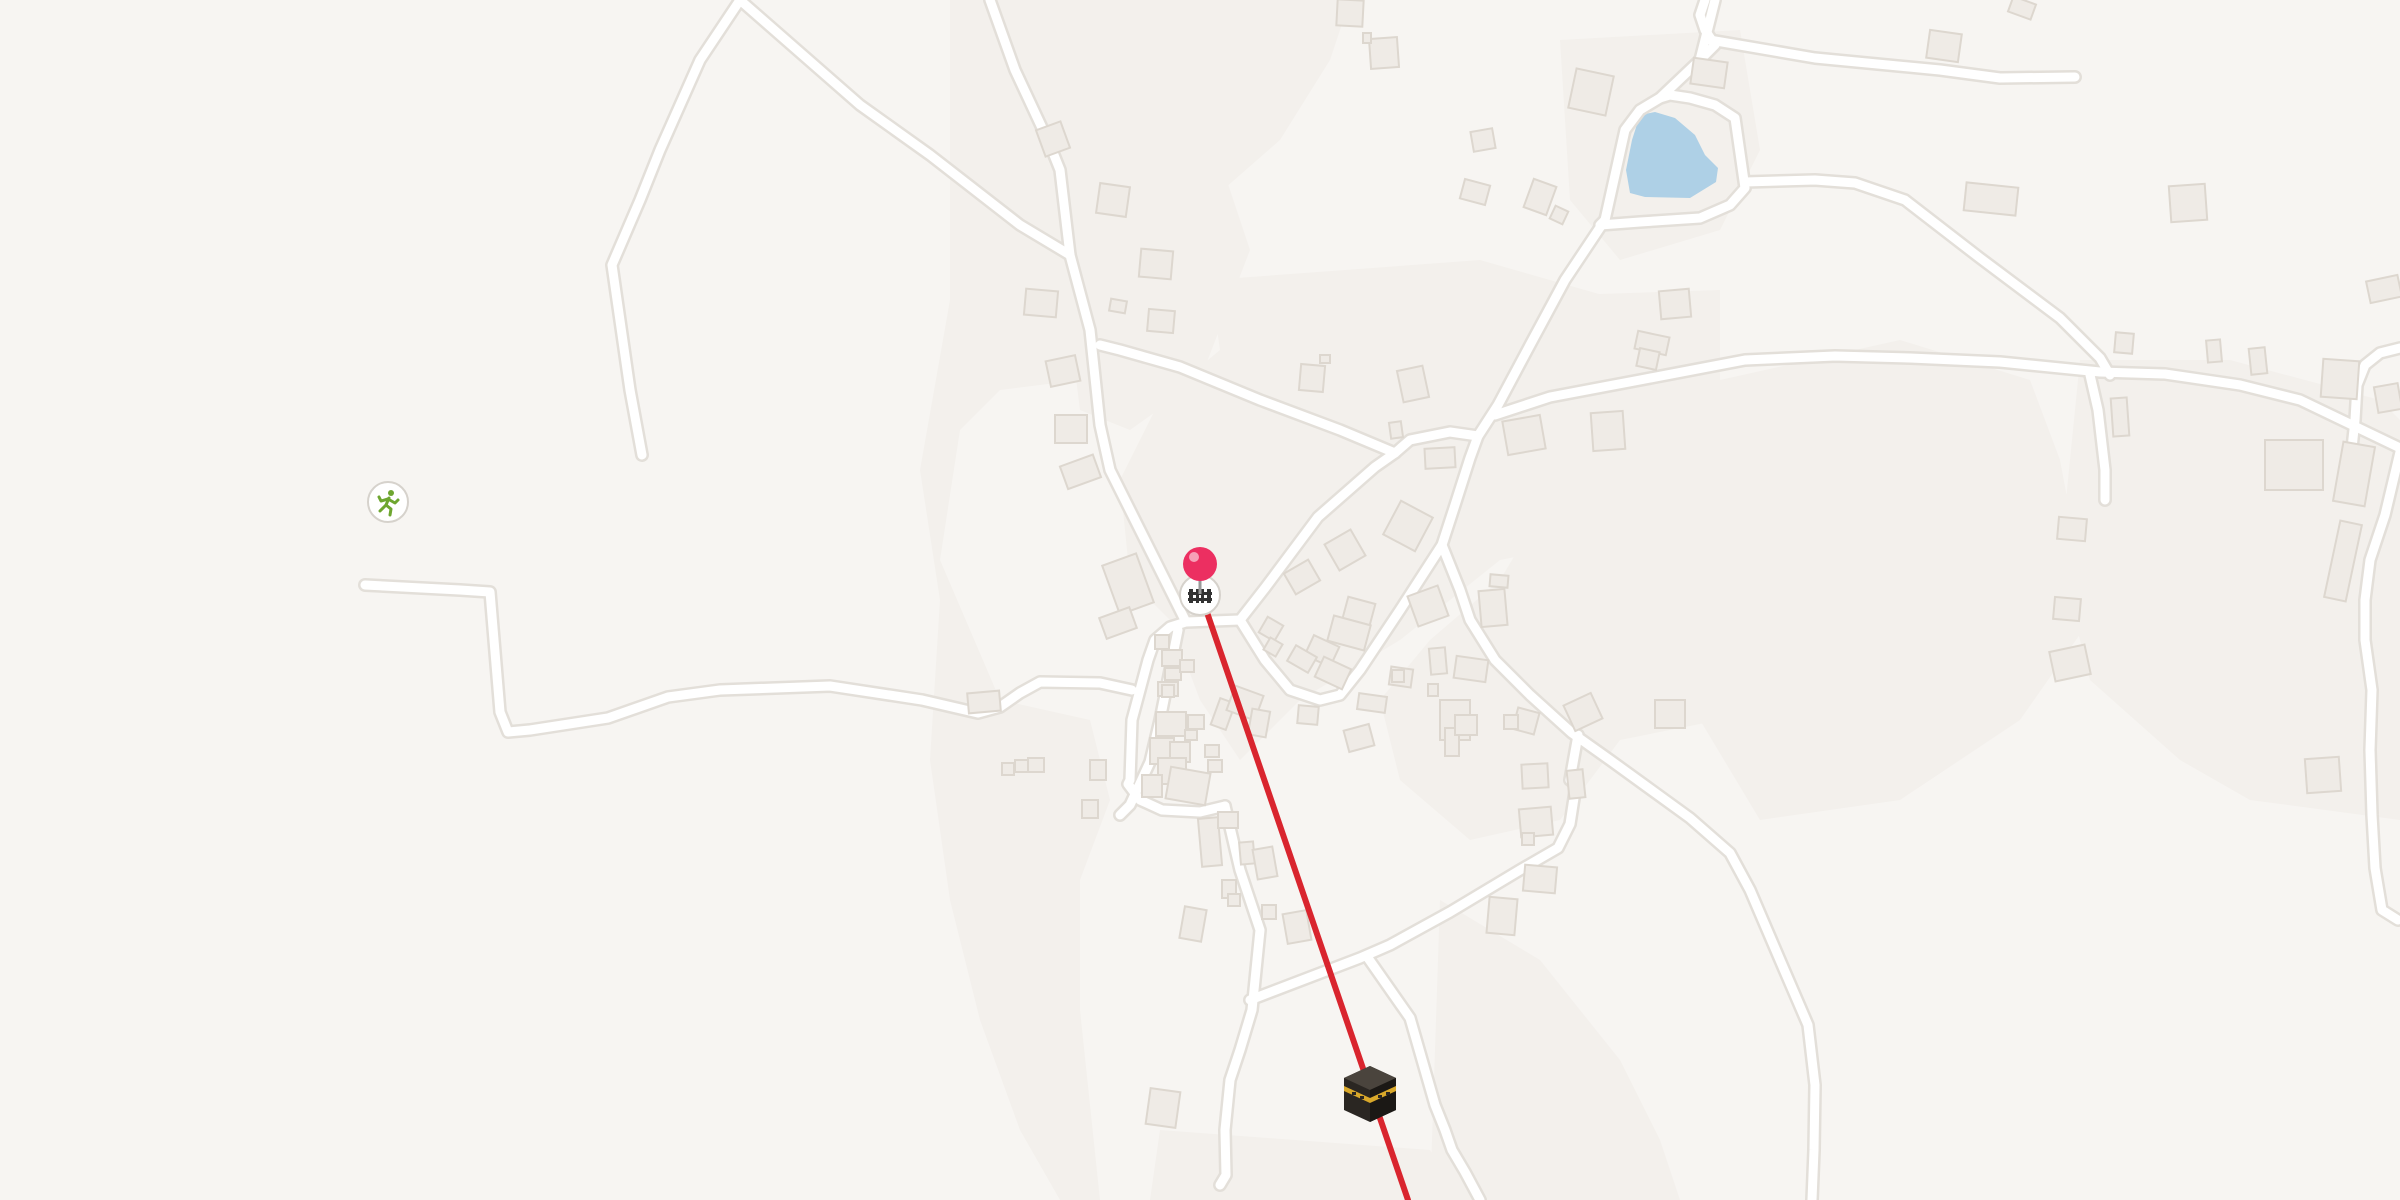 This screenshot has width=2400, height=1200. I want to click on kaaba-marker, so click(1370, 1094).